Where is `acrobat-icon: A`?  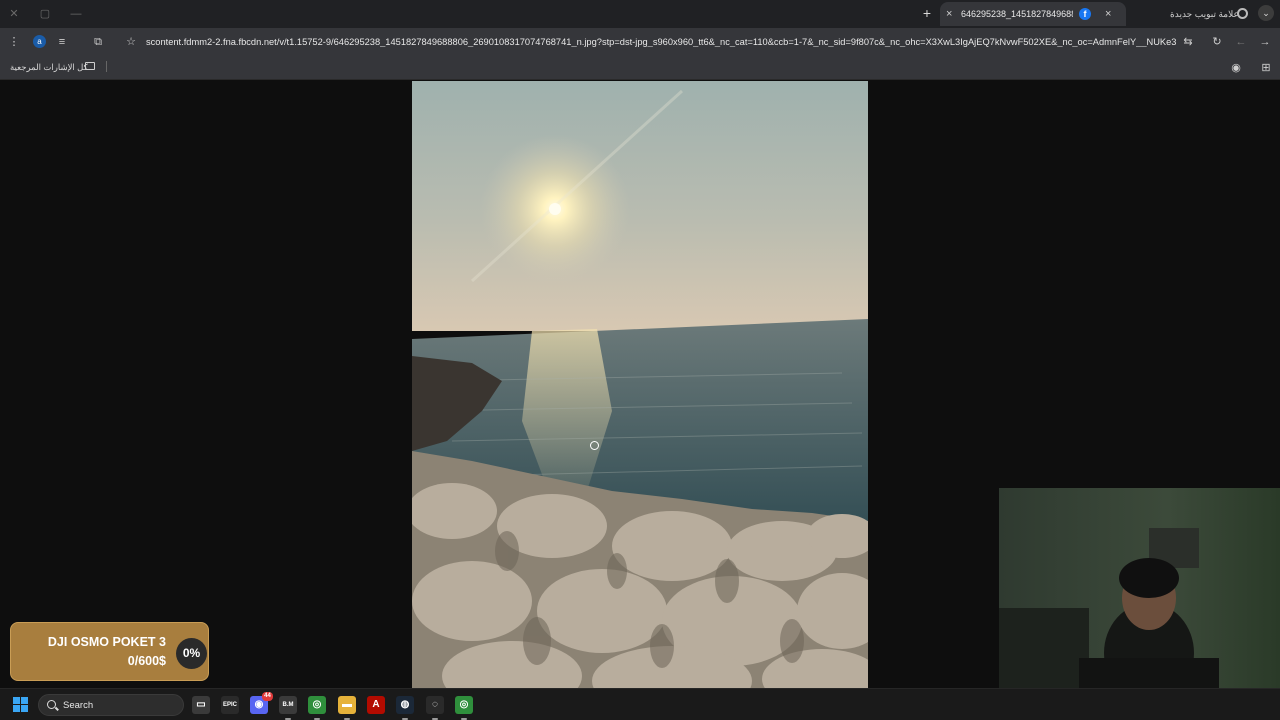 acrobat-icon: A is located at coordinates (376, 705).